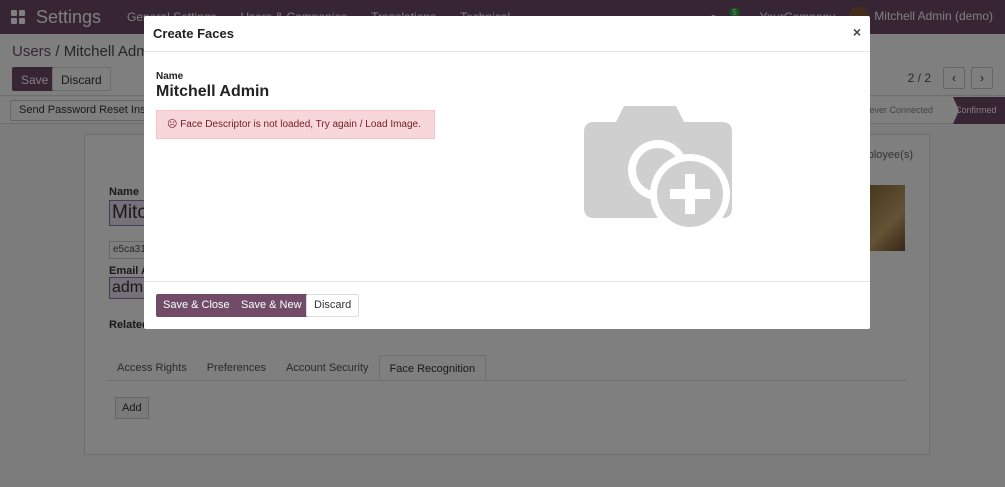  I want to click on modal-footer: Save & Close Save & New Discard, so click(507, 305).